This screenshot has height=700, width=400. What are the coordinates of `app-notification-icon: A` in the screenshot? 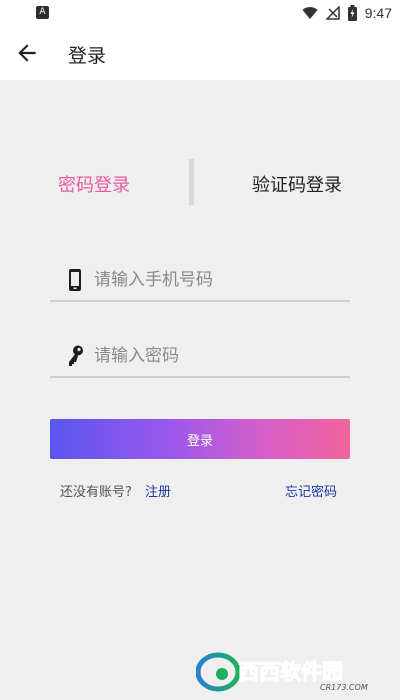 It's located at (42, 12).